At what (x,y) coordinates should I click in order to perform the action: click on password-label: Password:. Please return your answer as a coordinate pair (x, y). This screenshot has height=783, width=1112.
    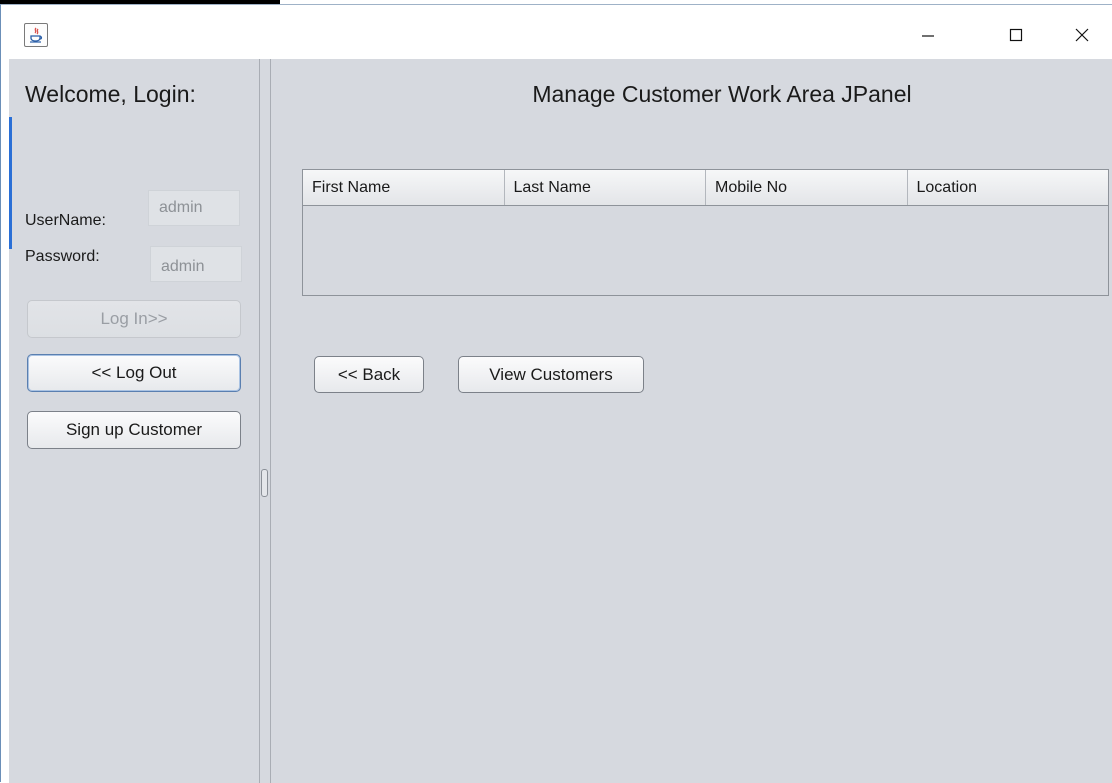
    Looking at the image, I should click on (62, 256).